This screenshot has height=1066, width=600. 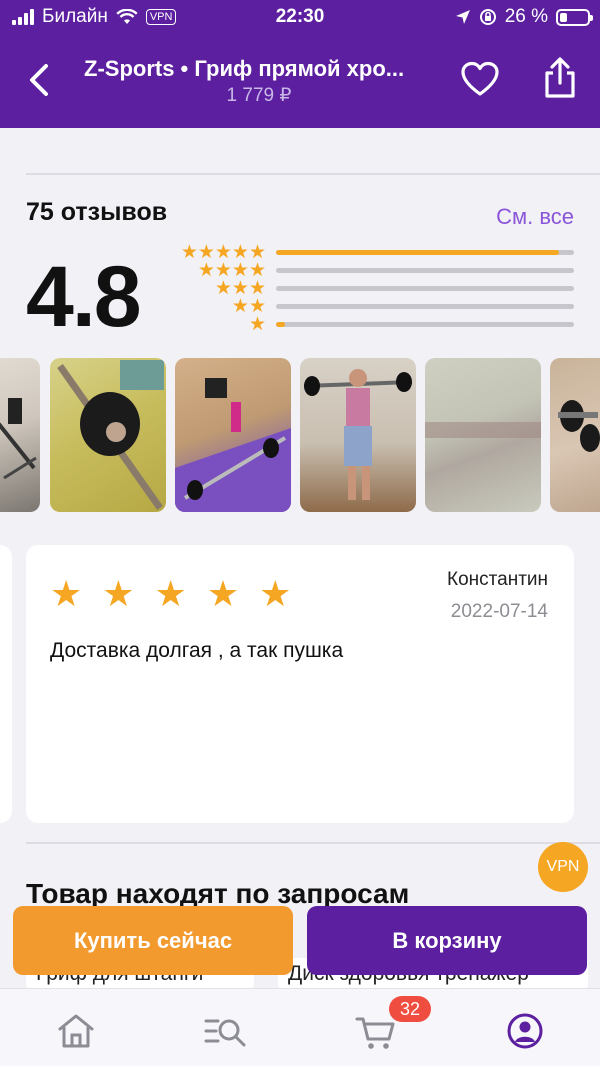 I want to click on catalog-search-icon, so click(x=226, y=1031).